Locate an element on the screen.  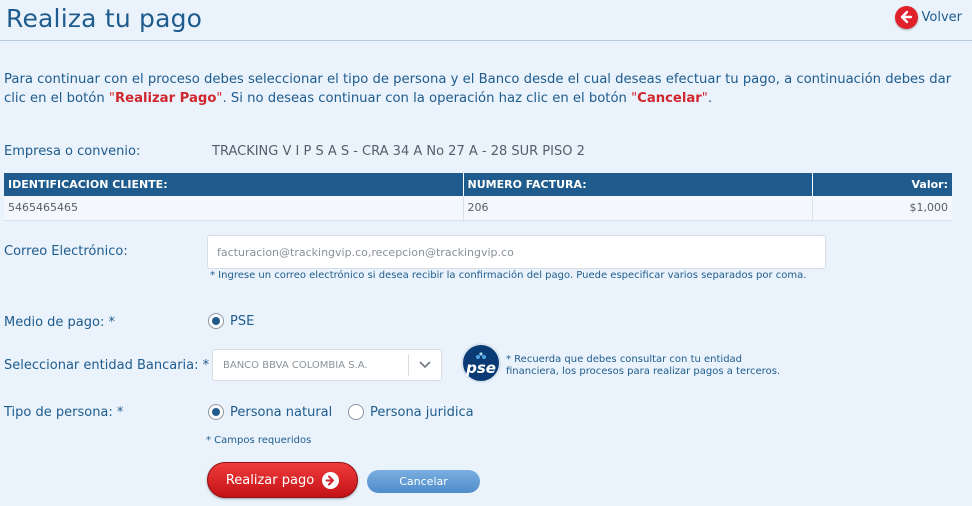
cell-client-id: 5465465465 is located at coordinates (234, 208).